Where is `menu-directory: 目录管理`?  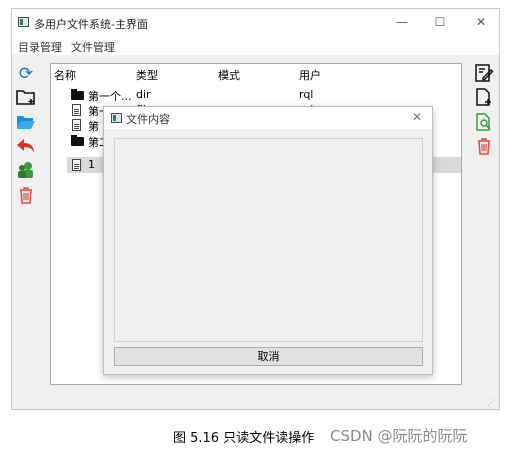 menu-directory: 目录管理 is located at coordinates (40, 47).